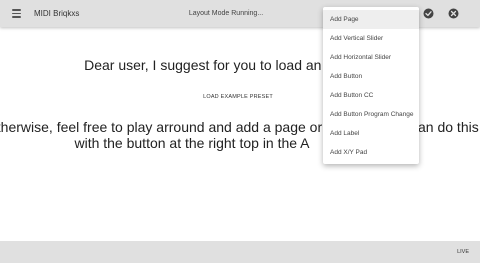 The height and width of the screenshot is (263, 480). Describe the element at coordinates (371, 76) in the screenshot. I see `menu-item-add-button: Add Button` at that location.